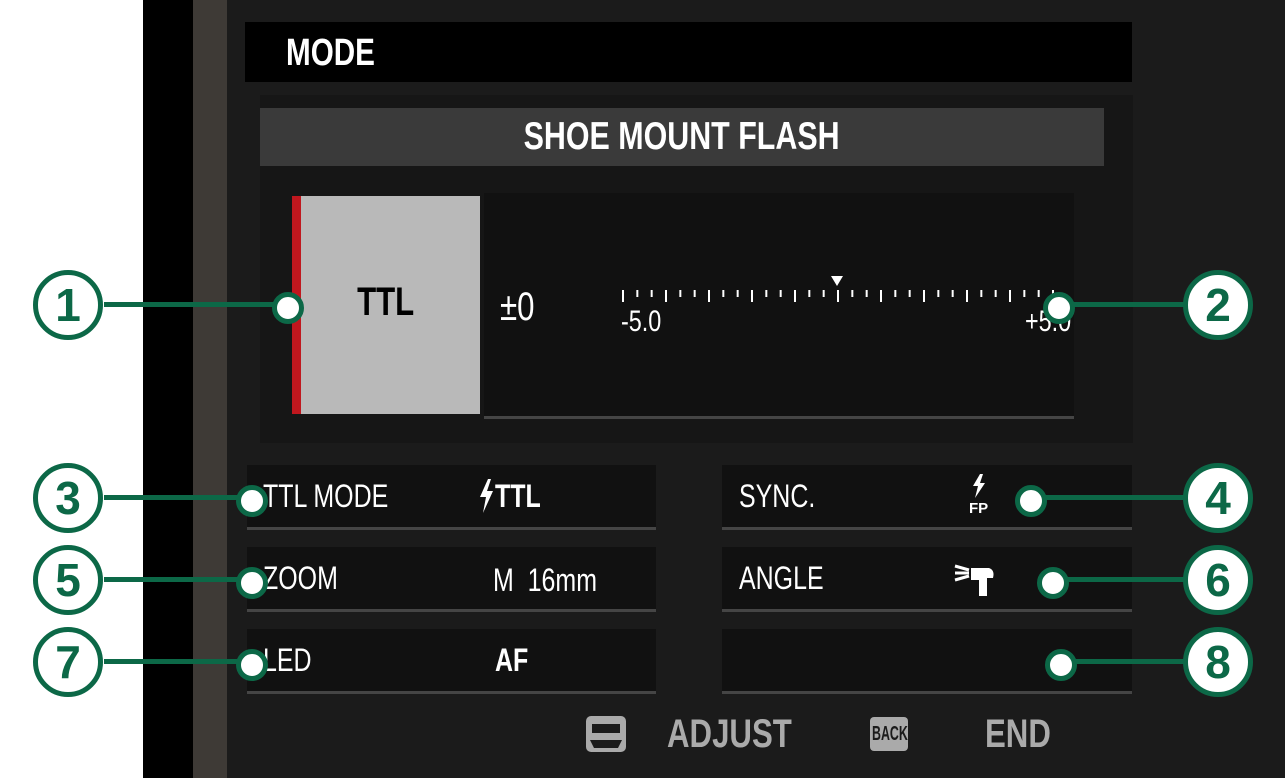 Image resolution: width=1288 pixels, height=778 pixels. I want to click on fp-flash-sync-icon, so click(979, 486).